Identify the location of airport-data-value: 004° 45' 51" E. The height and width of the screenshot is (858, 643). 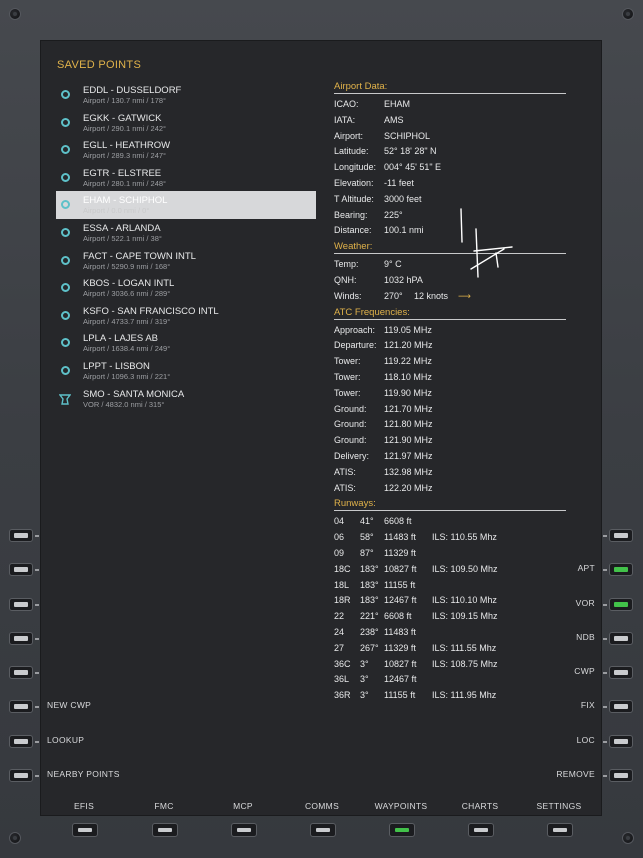
(413, 167).